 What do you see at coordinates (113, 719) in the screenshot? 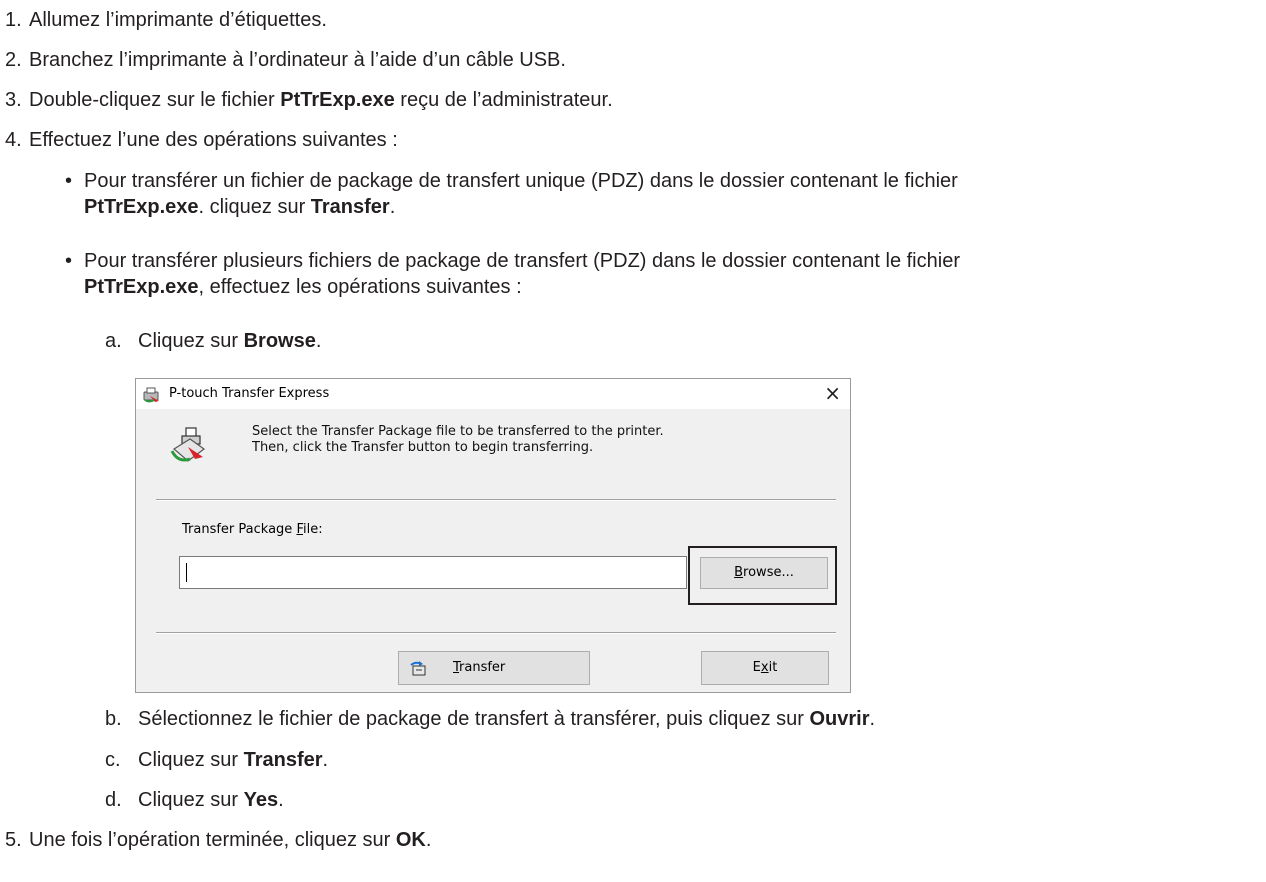
I see `substep-b-letter: b.` at bounding box center [113, 719].